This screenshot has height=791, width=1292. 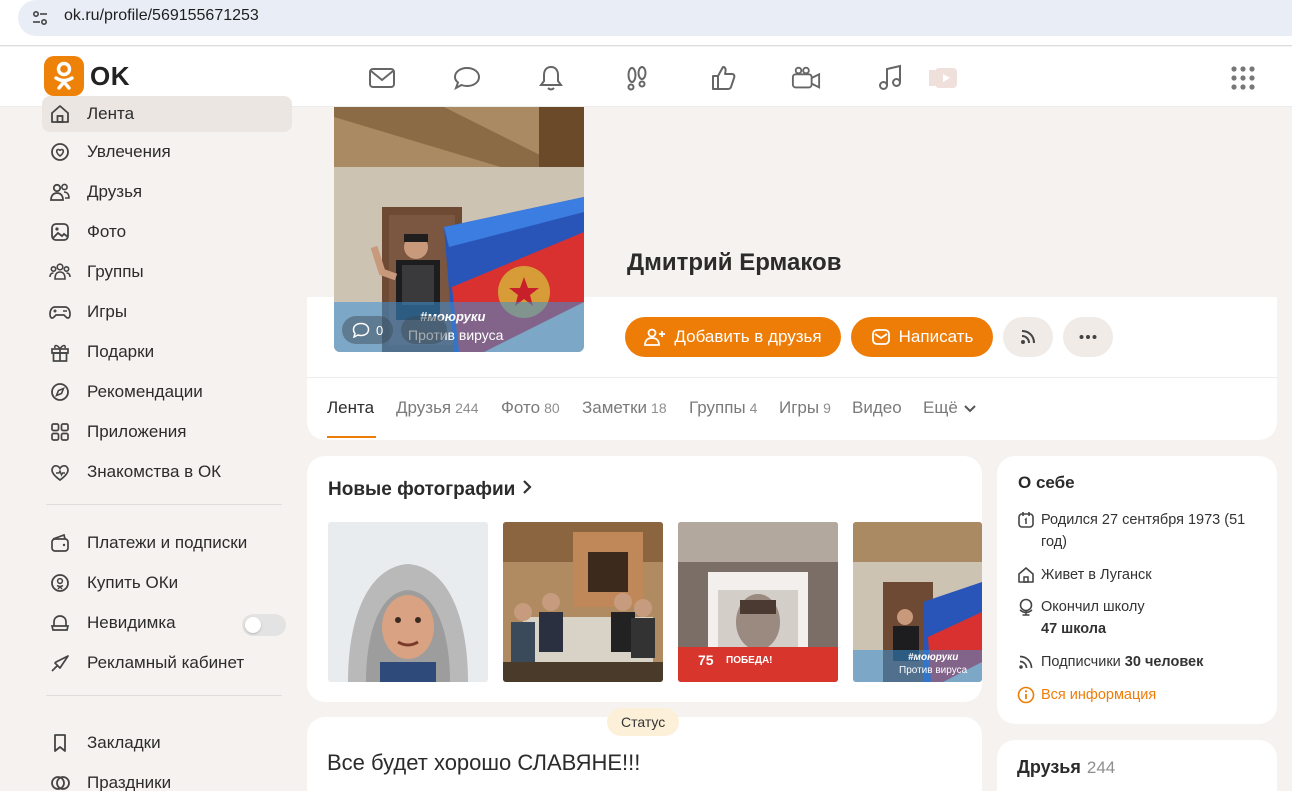 I want to click on sidebar-item-apps: Приложения, so click(x=167, y=432).